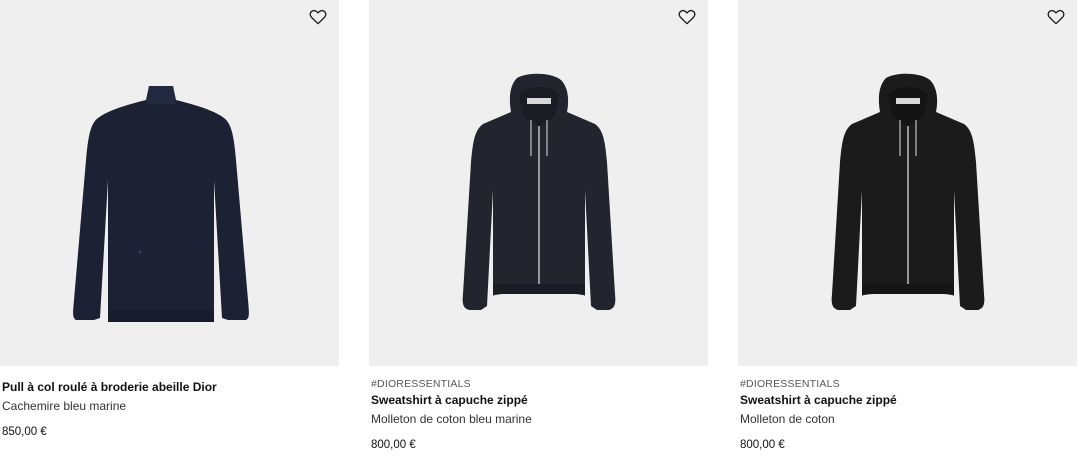 Image resolution: width=1079 pixels, height=456 pixels. I want to click on product-material: Cachemire bleu marine, so click(64, 406).